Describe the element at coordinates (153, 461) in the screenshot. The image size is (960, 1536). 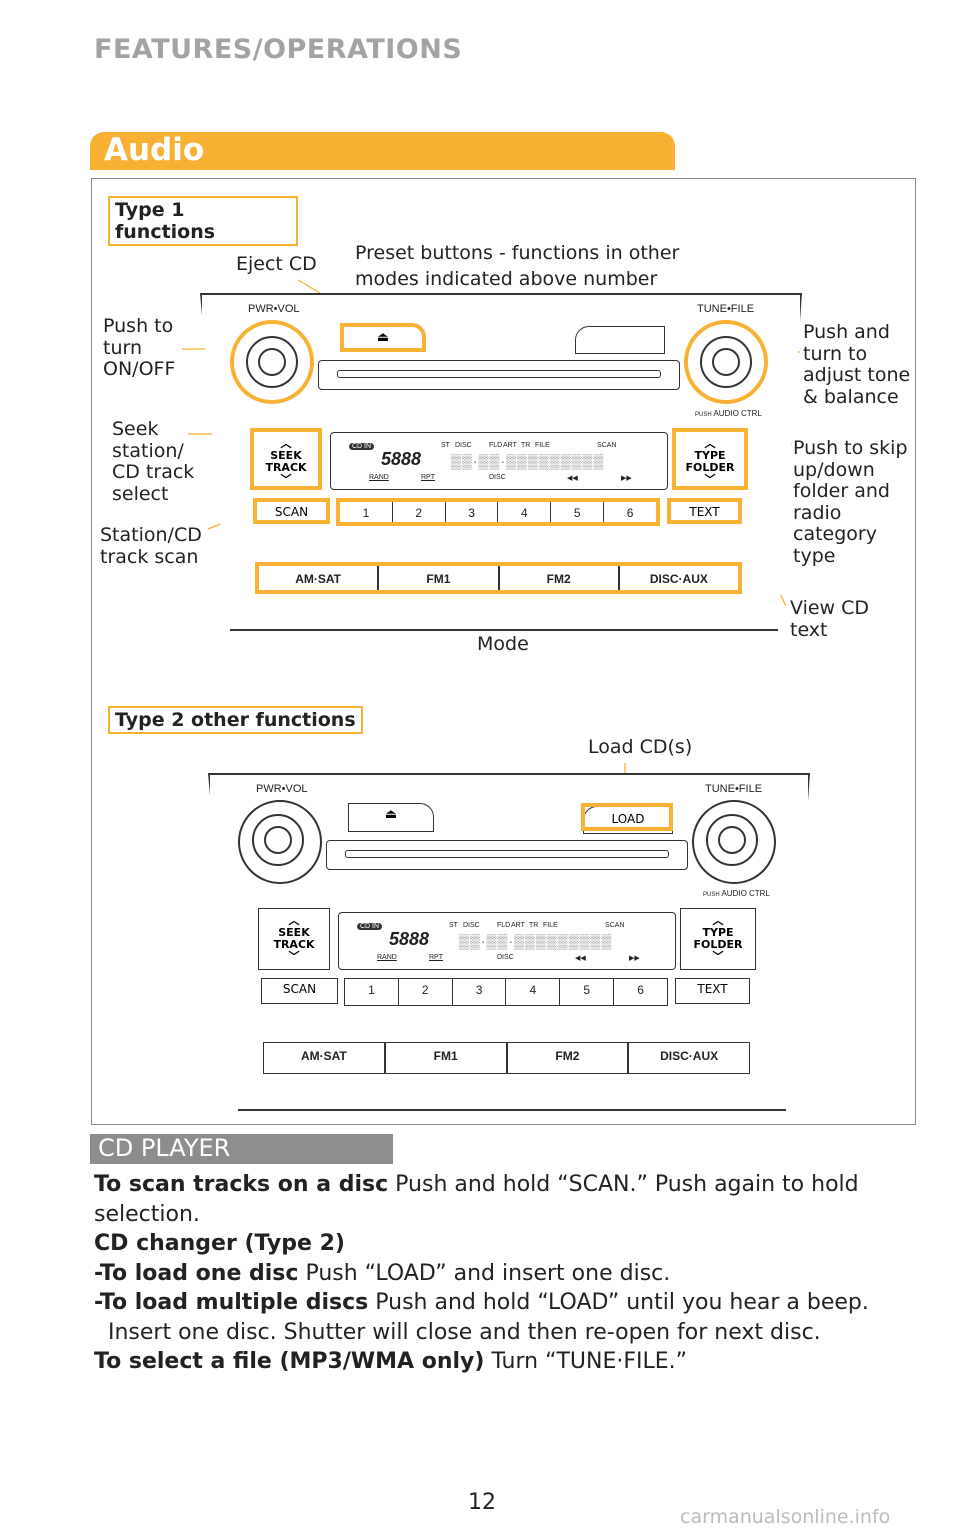
I see `callout-seek: Seek station/CD track select` at that location.